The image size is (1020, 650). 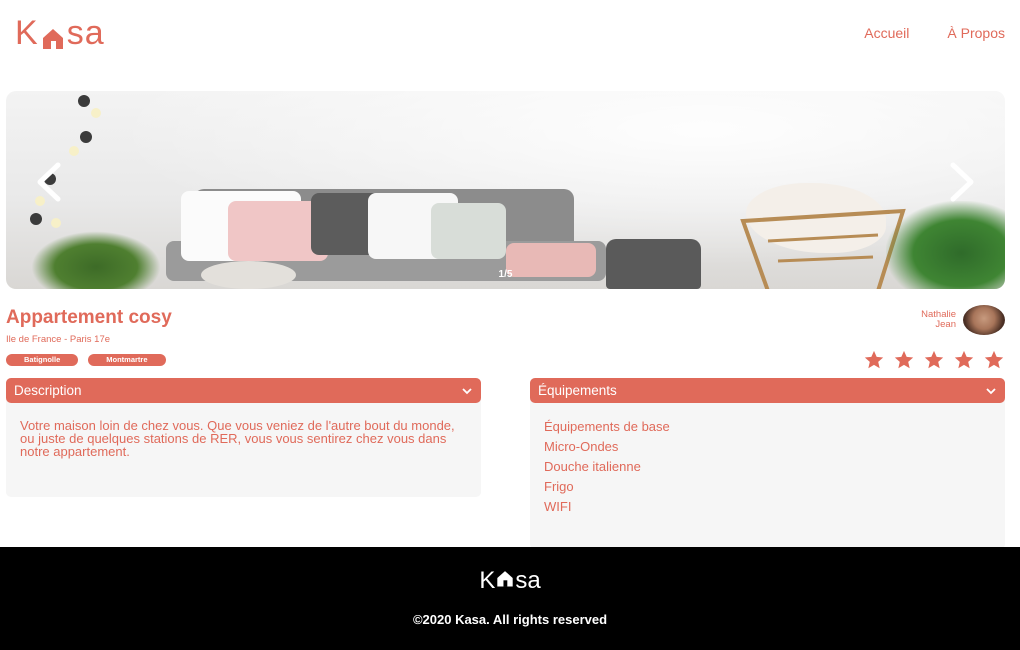 I want to click on carousel-prev-button, so click(x=51, y=182).